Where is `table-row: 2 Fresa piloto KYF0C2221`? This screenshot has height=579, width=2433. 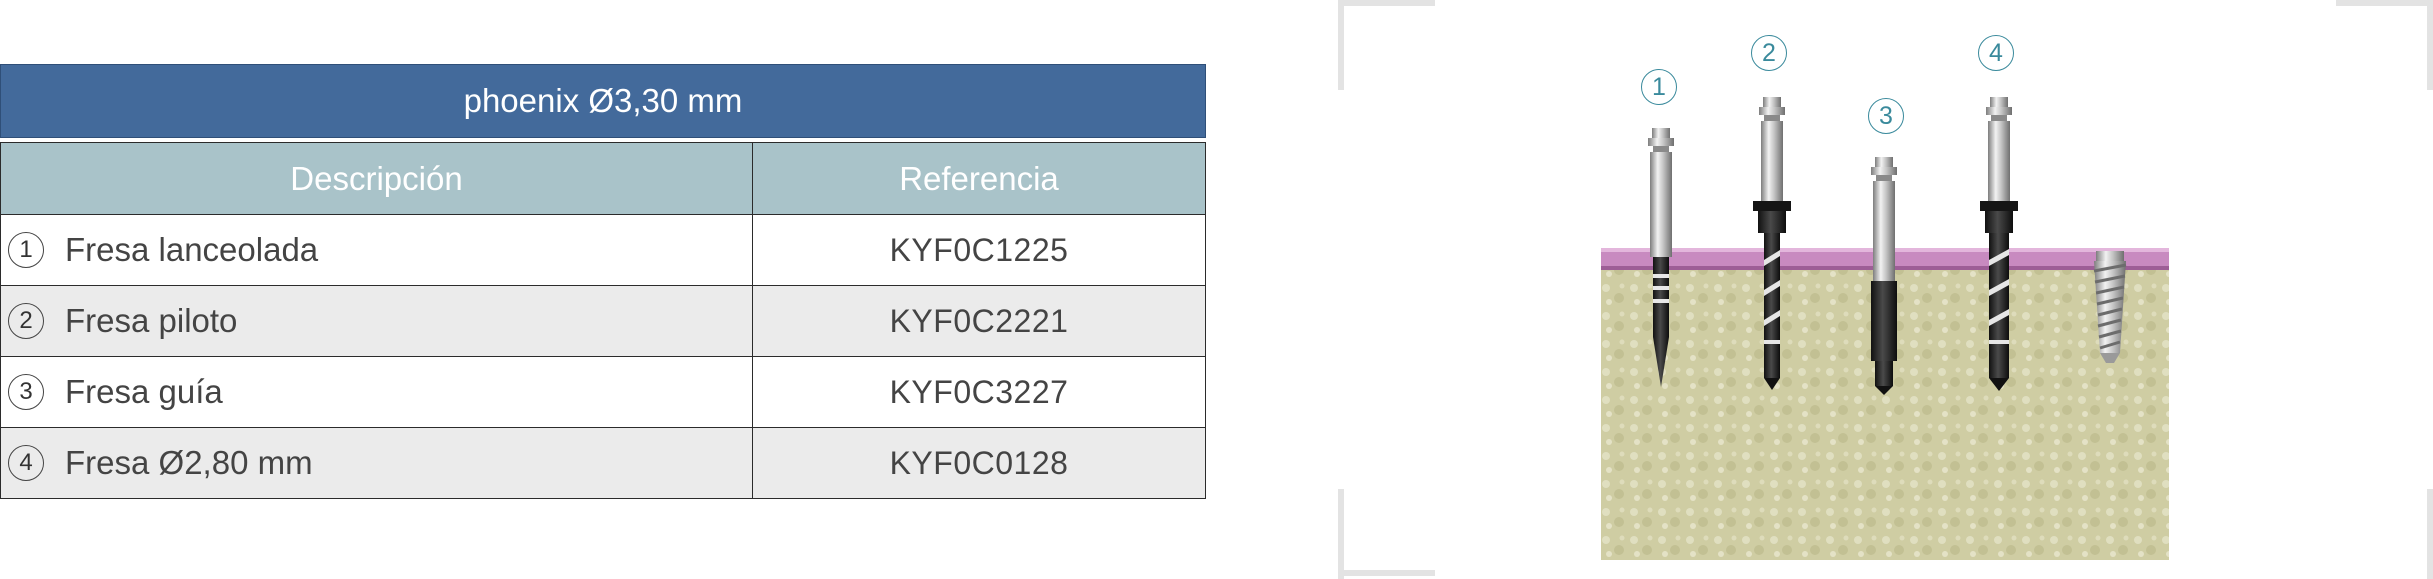
table-row: 2 Fresa piloto KYF0C2221 is located at coordinates (603, 320).